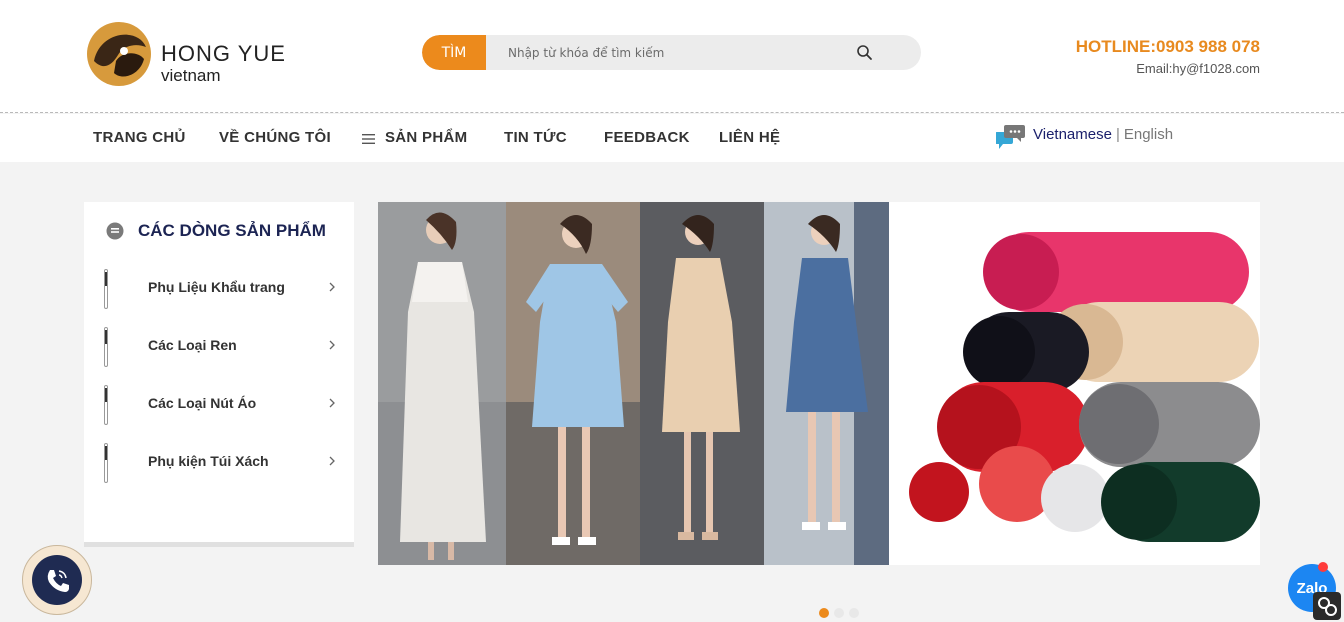 This screenshot has width=1344, height=622. I want to click on category-item: Các Loại Ren, so click(219, 347).